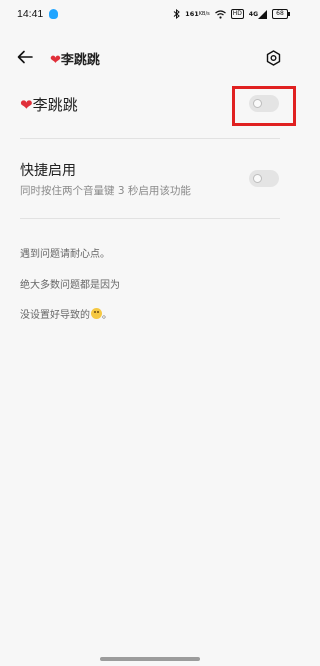 This screenshot has height=666, width=320. I want to click on status-time: 14:41, so click(30, 14).